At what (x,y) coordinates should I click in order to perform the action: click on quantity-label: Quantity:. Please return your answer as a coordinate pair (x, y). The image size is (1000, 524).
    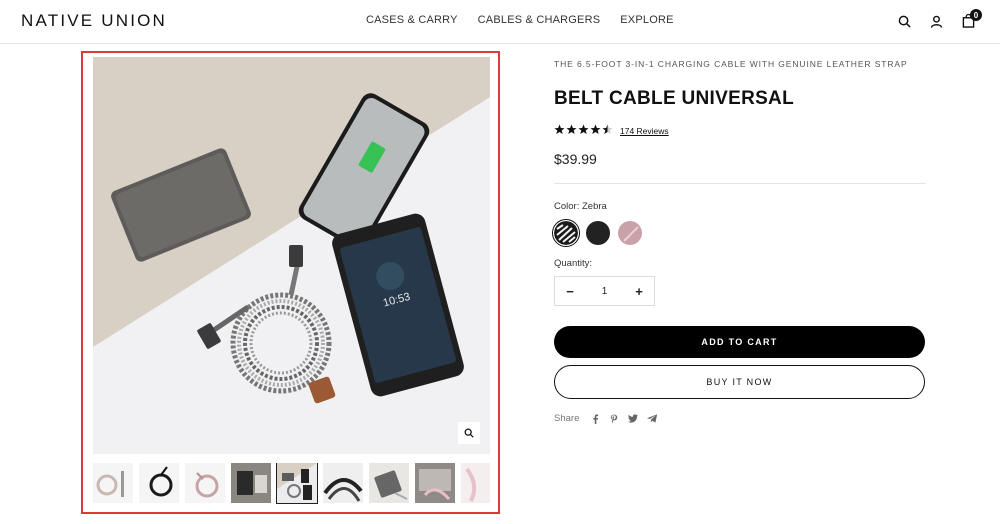
    Looking at the image, I should click on (573, 263).